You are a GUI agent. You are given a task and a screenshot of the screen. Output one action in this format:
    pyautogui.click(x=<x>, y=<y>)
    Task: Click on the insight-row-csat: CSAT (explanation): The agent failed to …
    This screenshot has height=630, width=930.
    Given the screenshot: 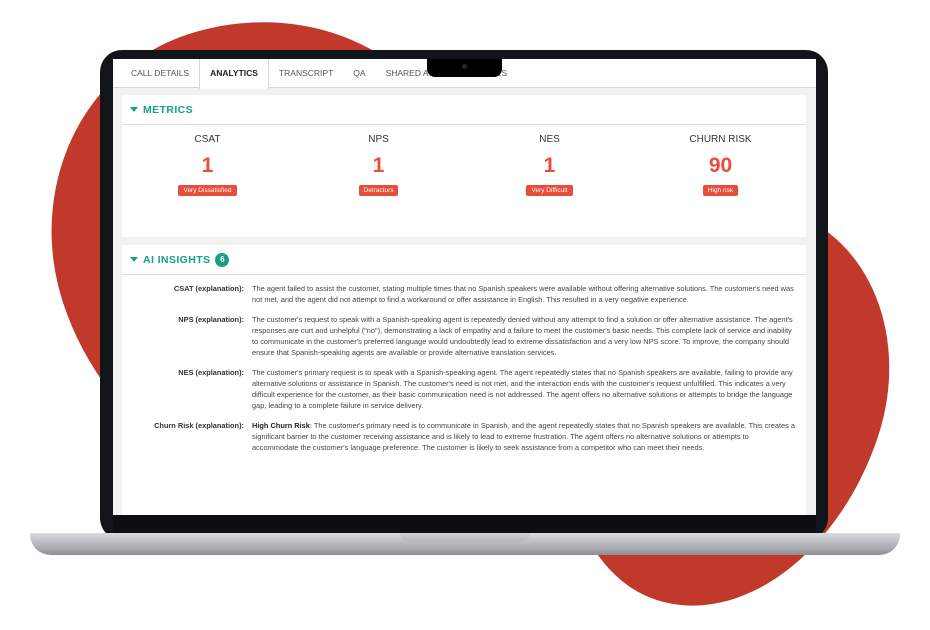 What is the action you would take?
    pyautogui.click(x=464, y=294)
    